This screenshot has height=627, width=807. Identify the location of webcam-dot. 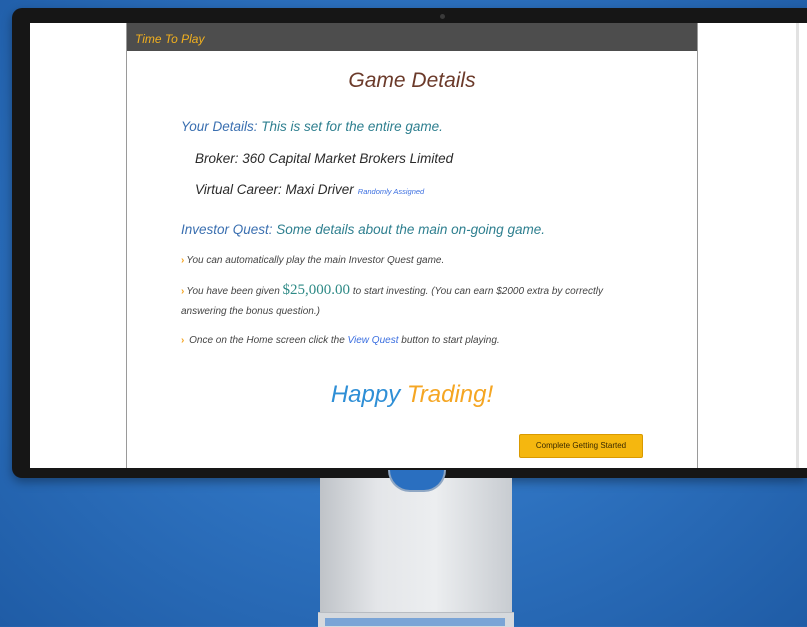
(442, 16).